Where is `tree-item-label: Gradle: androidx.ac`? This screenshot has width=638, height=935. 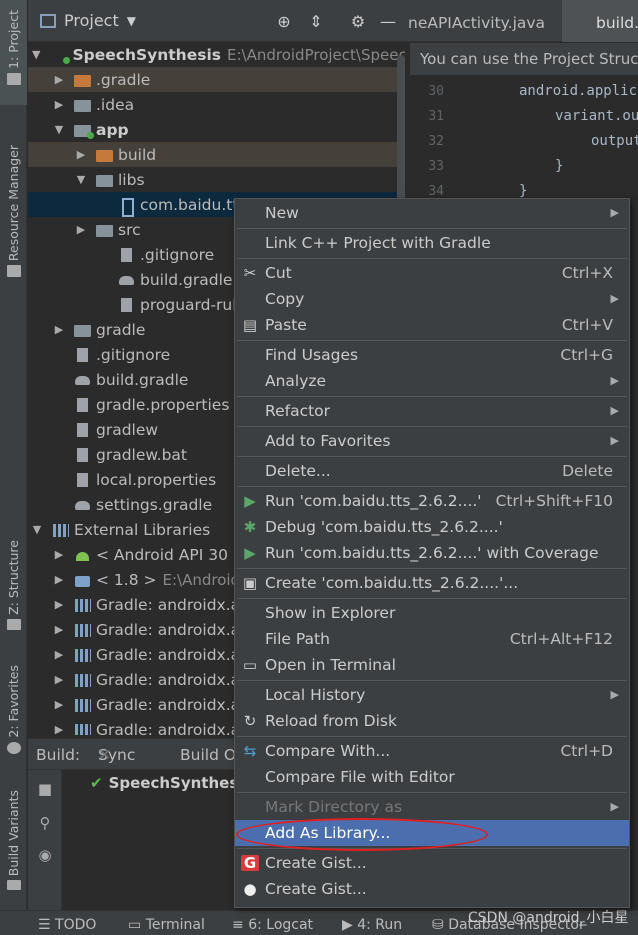 tree-item-label: Gradle: androidx.ac is located at coordinates (172, 604).